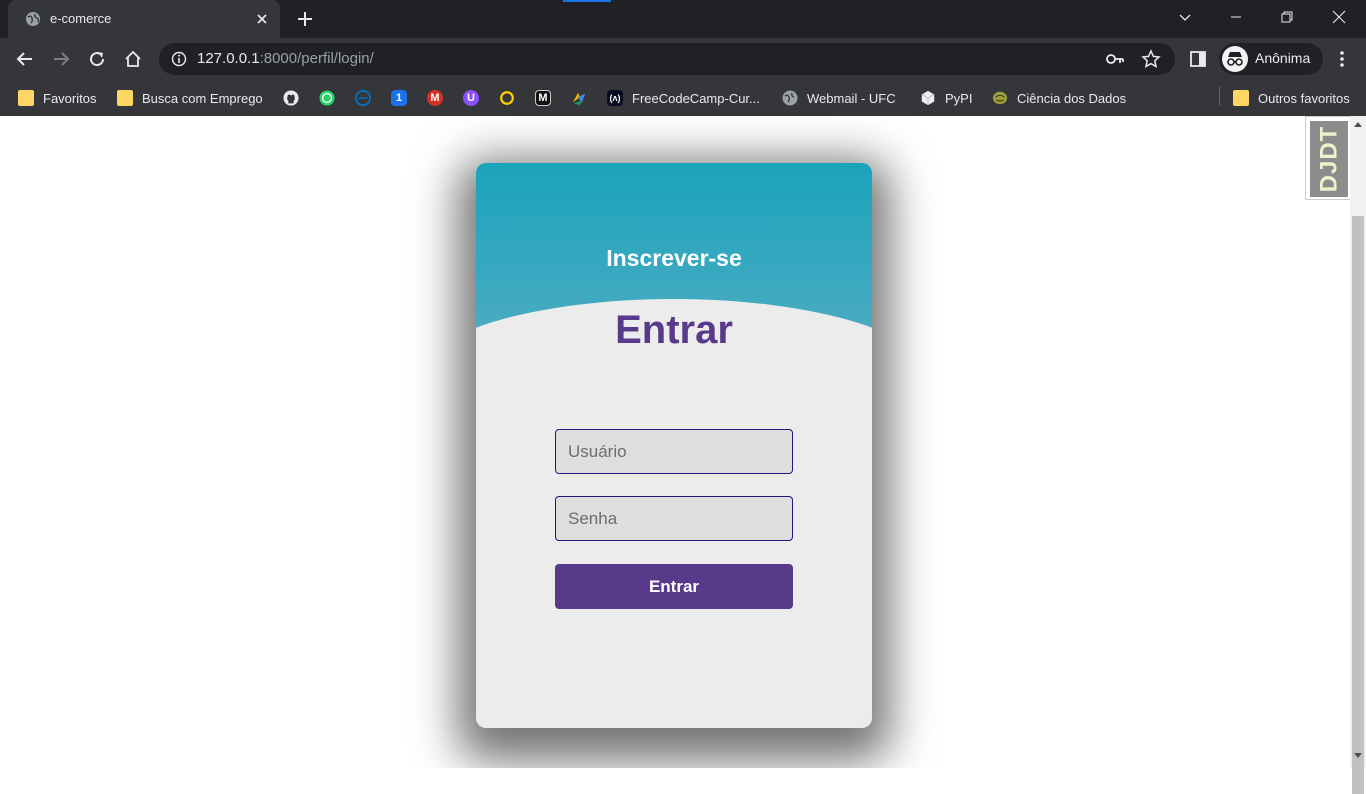 The image size is (1366, 794). Describe the element at coordinates (1283, 58) in the screenshot. I see `profile-label: Anônima` at that location.